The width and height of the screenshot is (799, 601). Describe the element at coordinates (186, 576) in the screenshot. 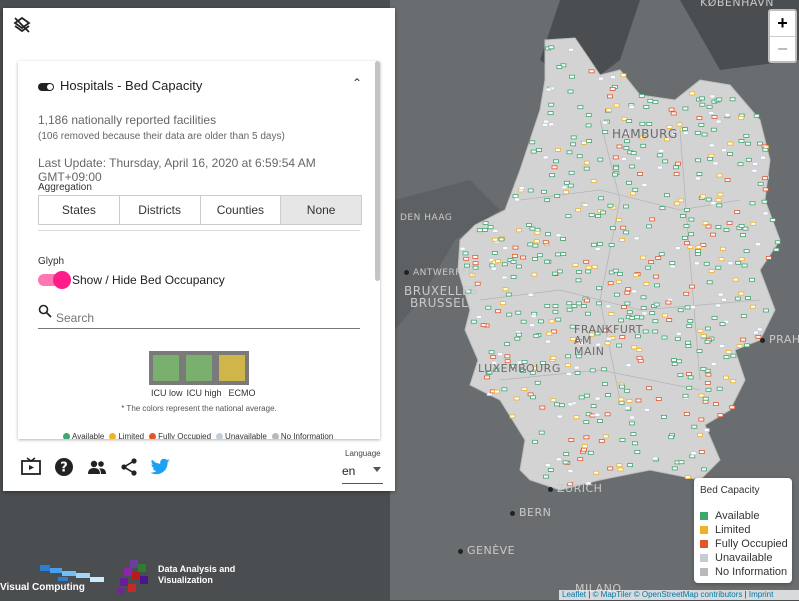

I see `dav-logo: Data Analysis and Visualization` at that location.